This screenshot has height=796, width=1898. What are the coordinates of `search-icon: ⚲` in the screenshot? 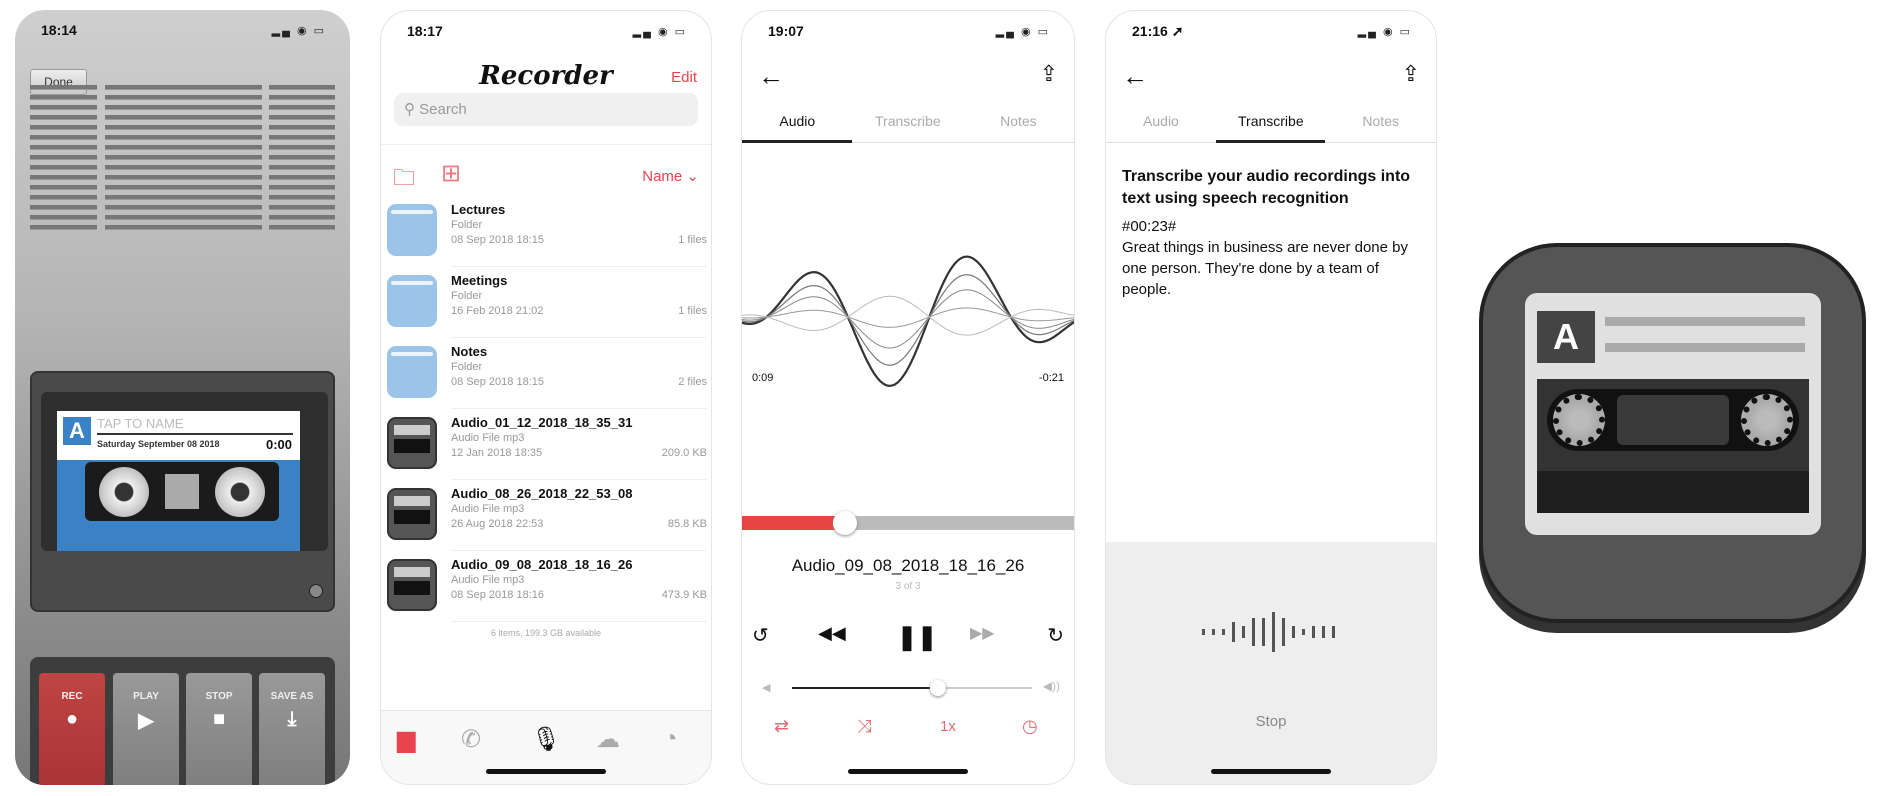 It's located at (412, 109).